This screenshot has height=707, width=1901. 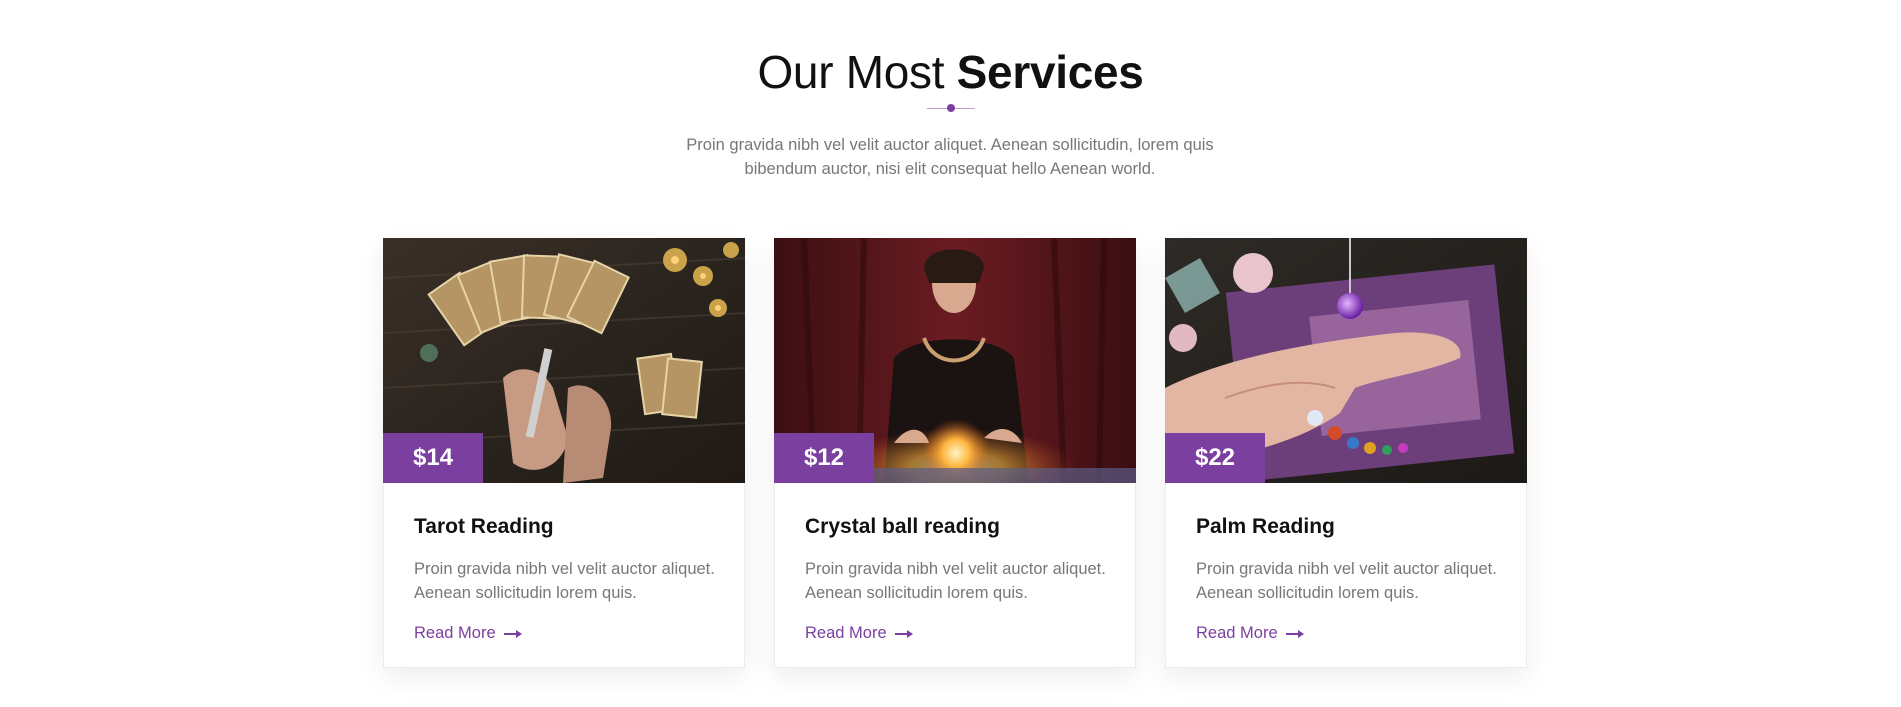 I want to click on price-badge: $14, so click(x=433, y=458).